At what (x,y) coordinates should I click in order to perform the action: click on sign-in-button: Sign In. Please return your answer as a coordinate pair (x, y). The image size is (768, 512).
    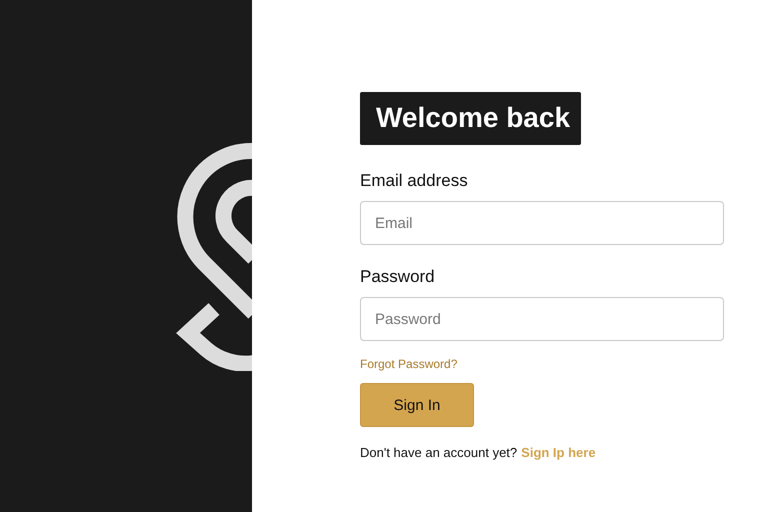
    Looking at the image, I should click on (417, 405).